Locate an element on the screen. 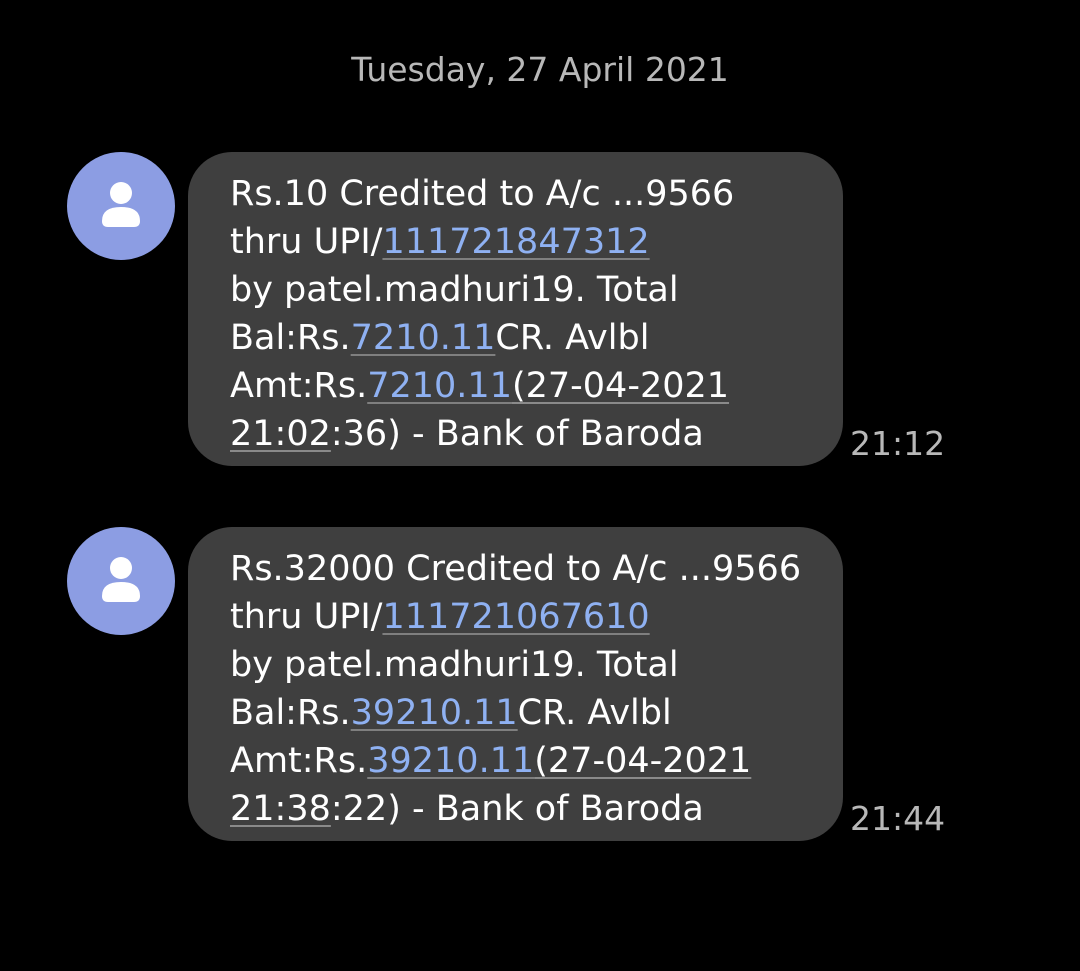 Image resolution: width=1080 pixels, height=971 pixels. message-line: 21:02:36) - Bank of Baroda is located at coordinates (467, 434).